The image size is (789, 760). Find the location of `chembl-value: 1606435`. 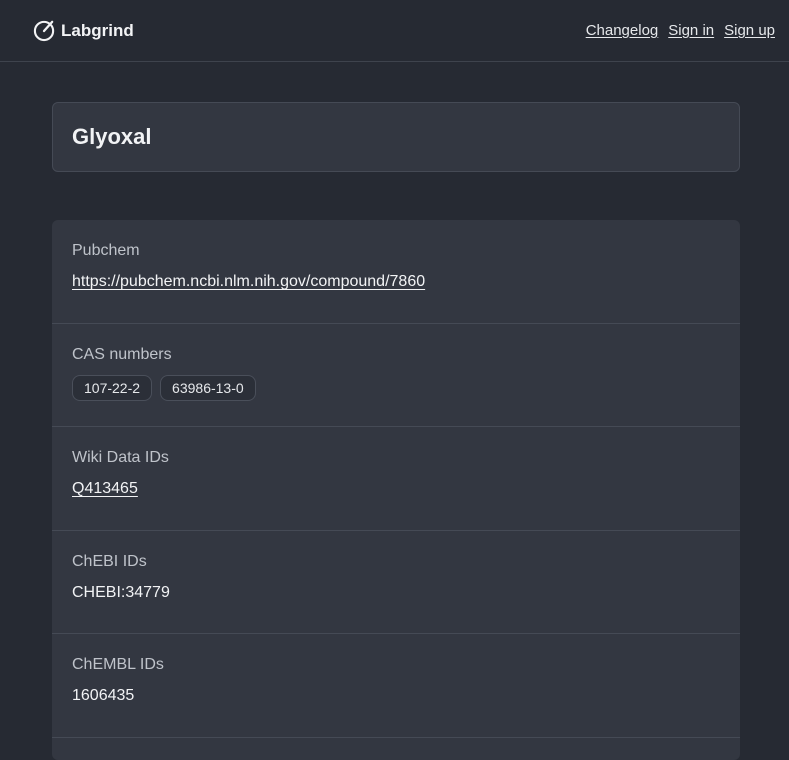

chembl-value: 1606435 is located at coordinates (103, 695).